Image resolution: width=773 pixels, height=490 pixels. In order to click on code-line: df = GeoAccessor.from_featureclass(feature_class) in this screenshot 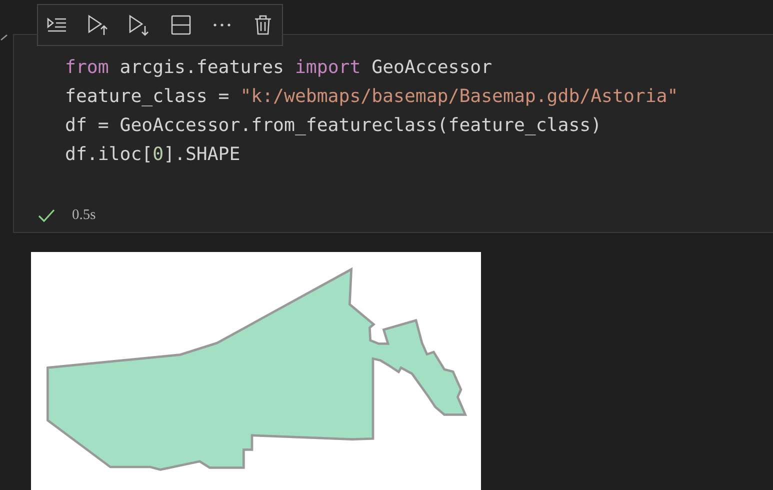, I will do `click(333, 126)`.